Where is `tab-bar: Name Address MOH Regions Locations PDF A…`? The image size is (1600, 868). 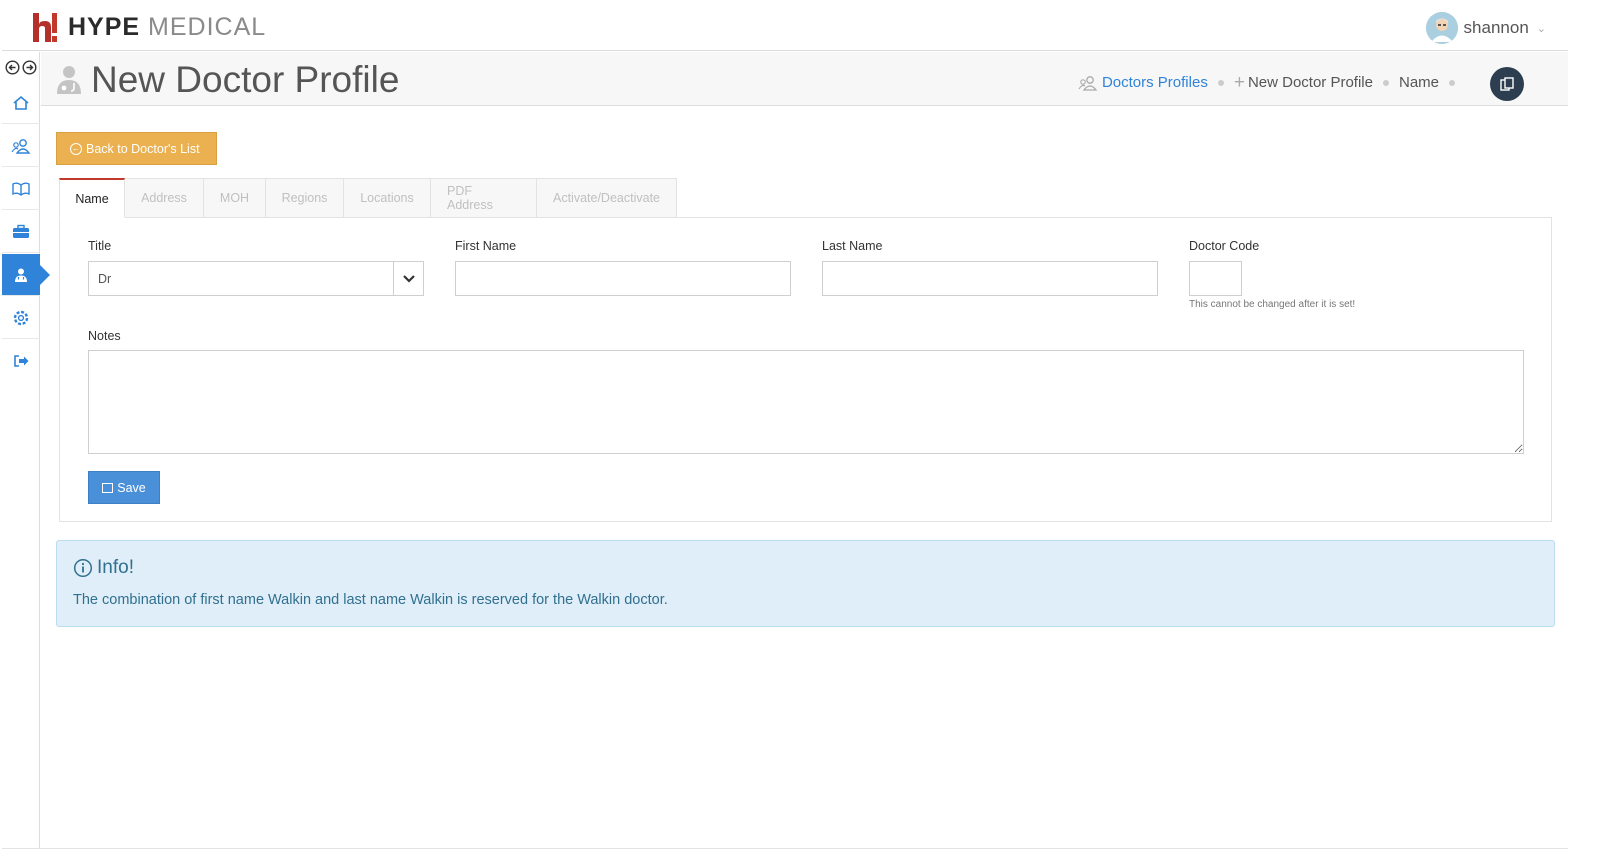 tab-bar: Name Address MOH Regions Locations PDF A… is located at coordinates (368, 198).